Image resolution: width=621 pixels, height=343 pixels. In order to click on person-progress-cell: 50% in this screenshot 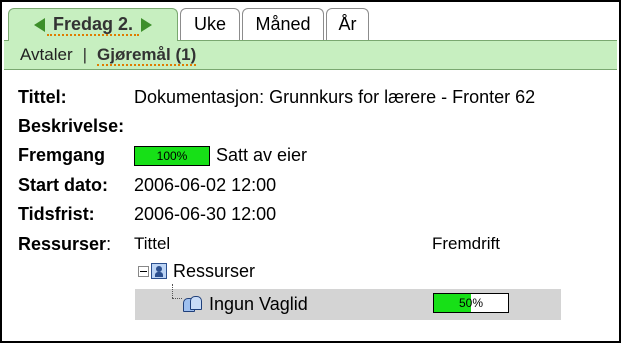, I will do `click(471, 303)`.